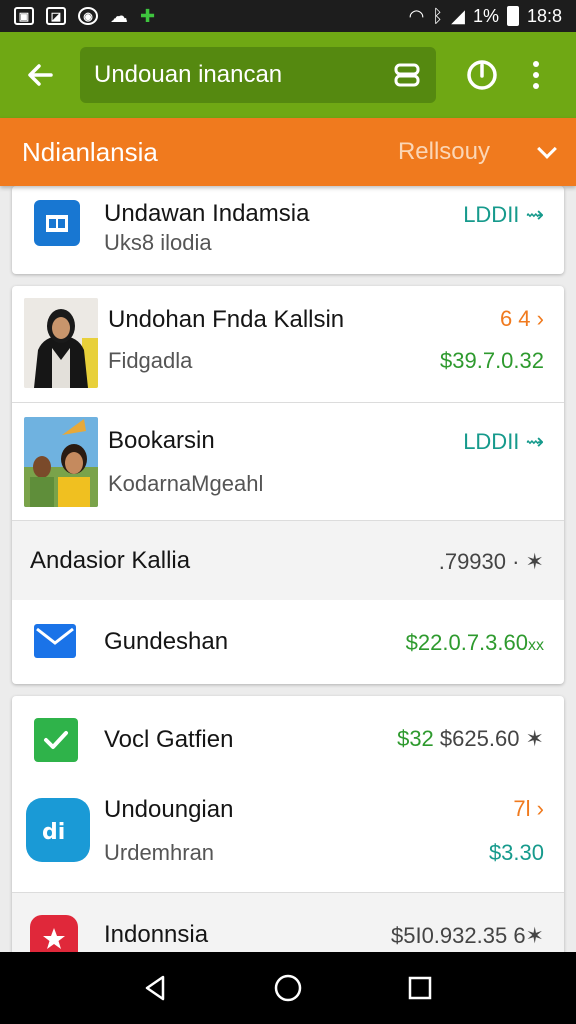  I want to click on list-card: Undawan Indamsia Uks8 ilodia LDDII ⇝, so click(288, 230).